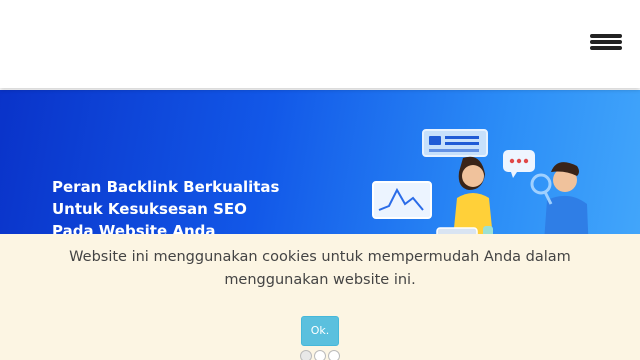 The height and width of the screenshot is (360, 640). Describe the element at coordinates (320, 331) in the screenshot. I see `cookie-ok-button: Ok.` at that location.